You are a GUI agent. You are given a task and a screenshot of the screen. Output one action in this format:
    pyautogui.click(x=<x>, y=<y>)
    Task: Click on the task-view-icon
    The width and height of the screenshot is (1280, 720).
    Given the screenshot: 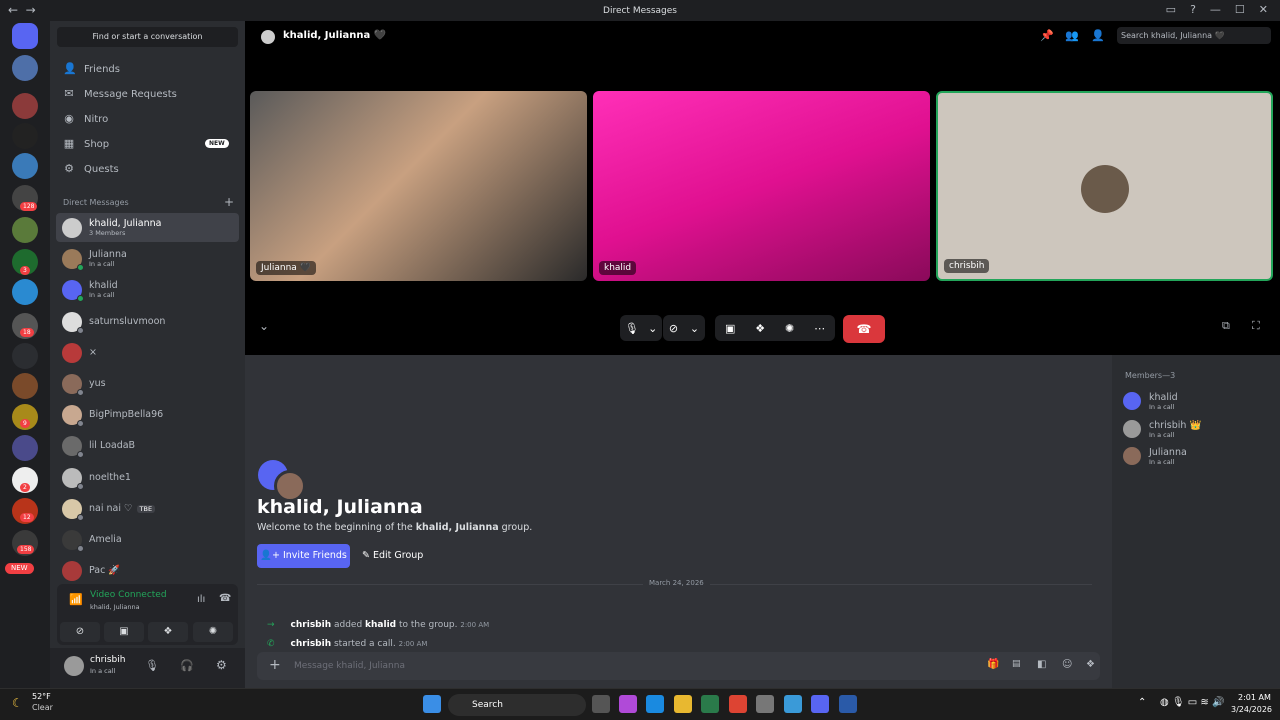 What is the action you would take?
    pyautogui.click(x=601, y=704)
    